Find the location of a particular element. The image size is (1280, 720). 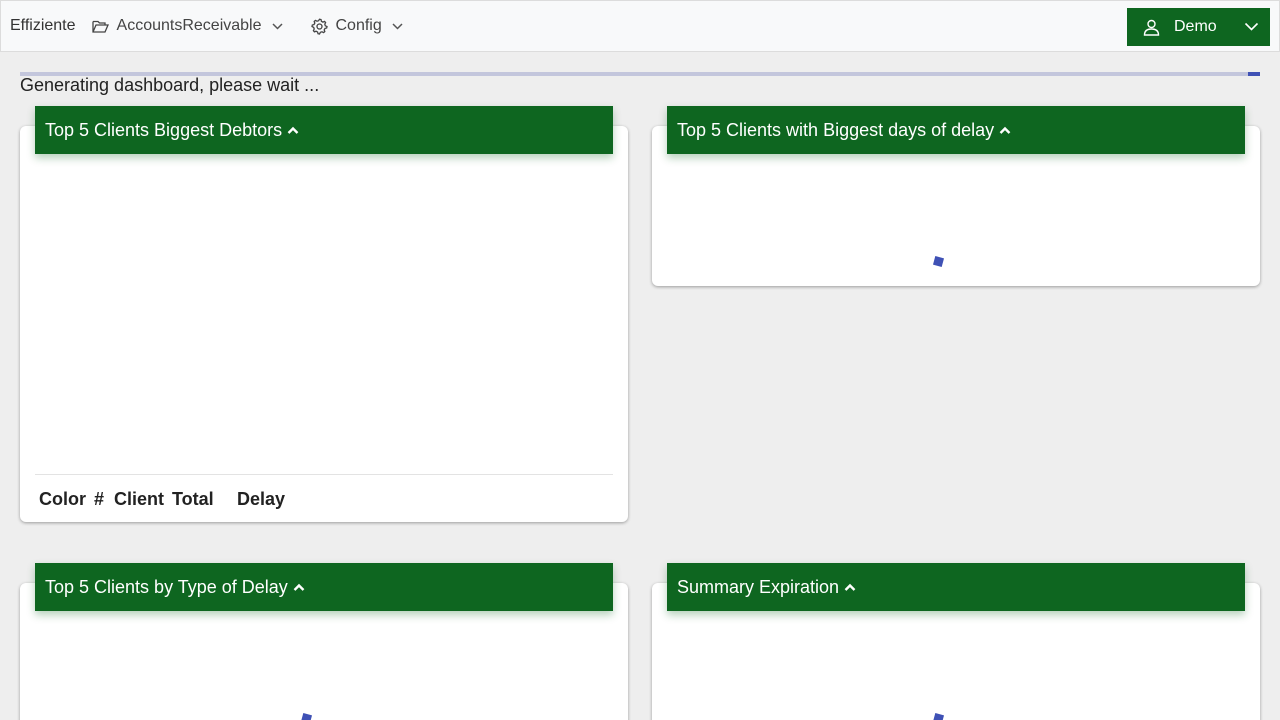

gear-icon is located at coordinates (319, 26).